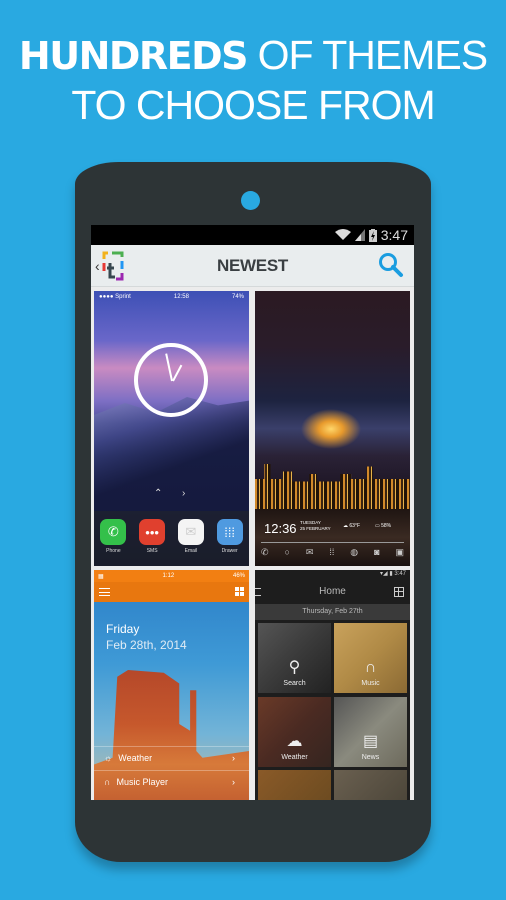 The width and height of the screenshot is (506, 900). What do you see at coordinates (370, 658) in the screenshot?
I see `tile-music: ∩ Music` at bounding box center [370, 658].